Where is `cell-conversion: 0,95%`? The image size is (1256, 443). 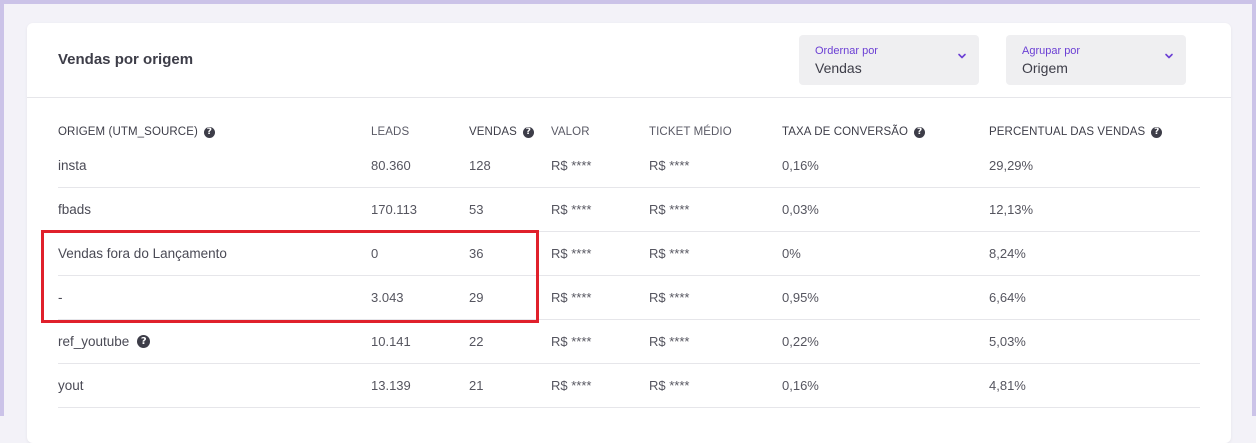 cell-conversion: 0,95% is located at coordinates (800, 297).